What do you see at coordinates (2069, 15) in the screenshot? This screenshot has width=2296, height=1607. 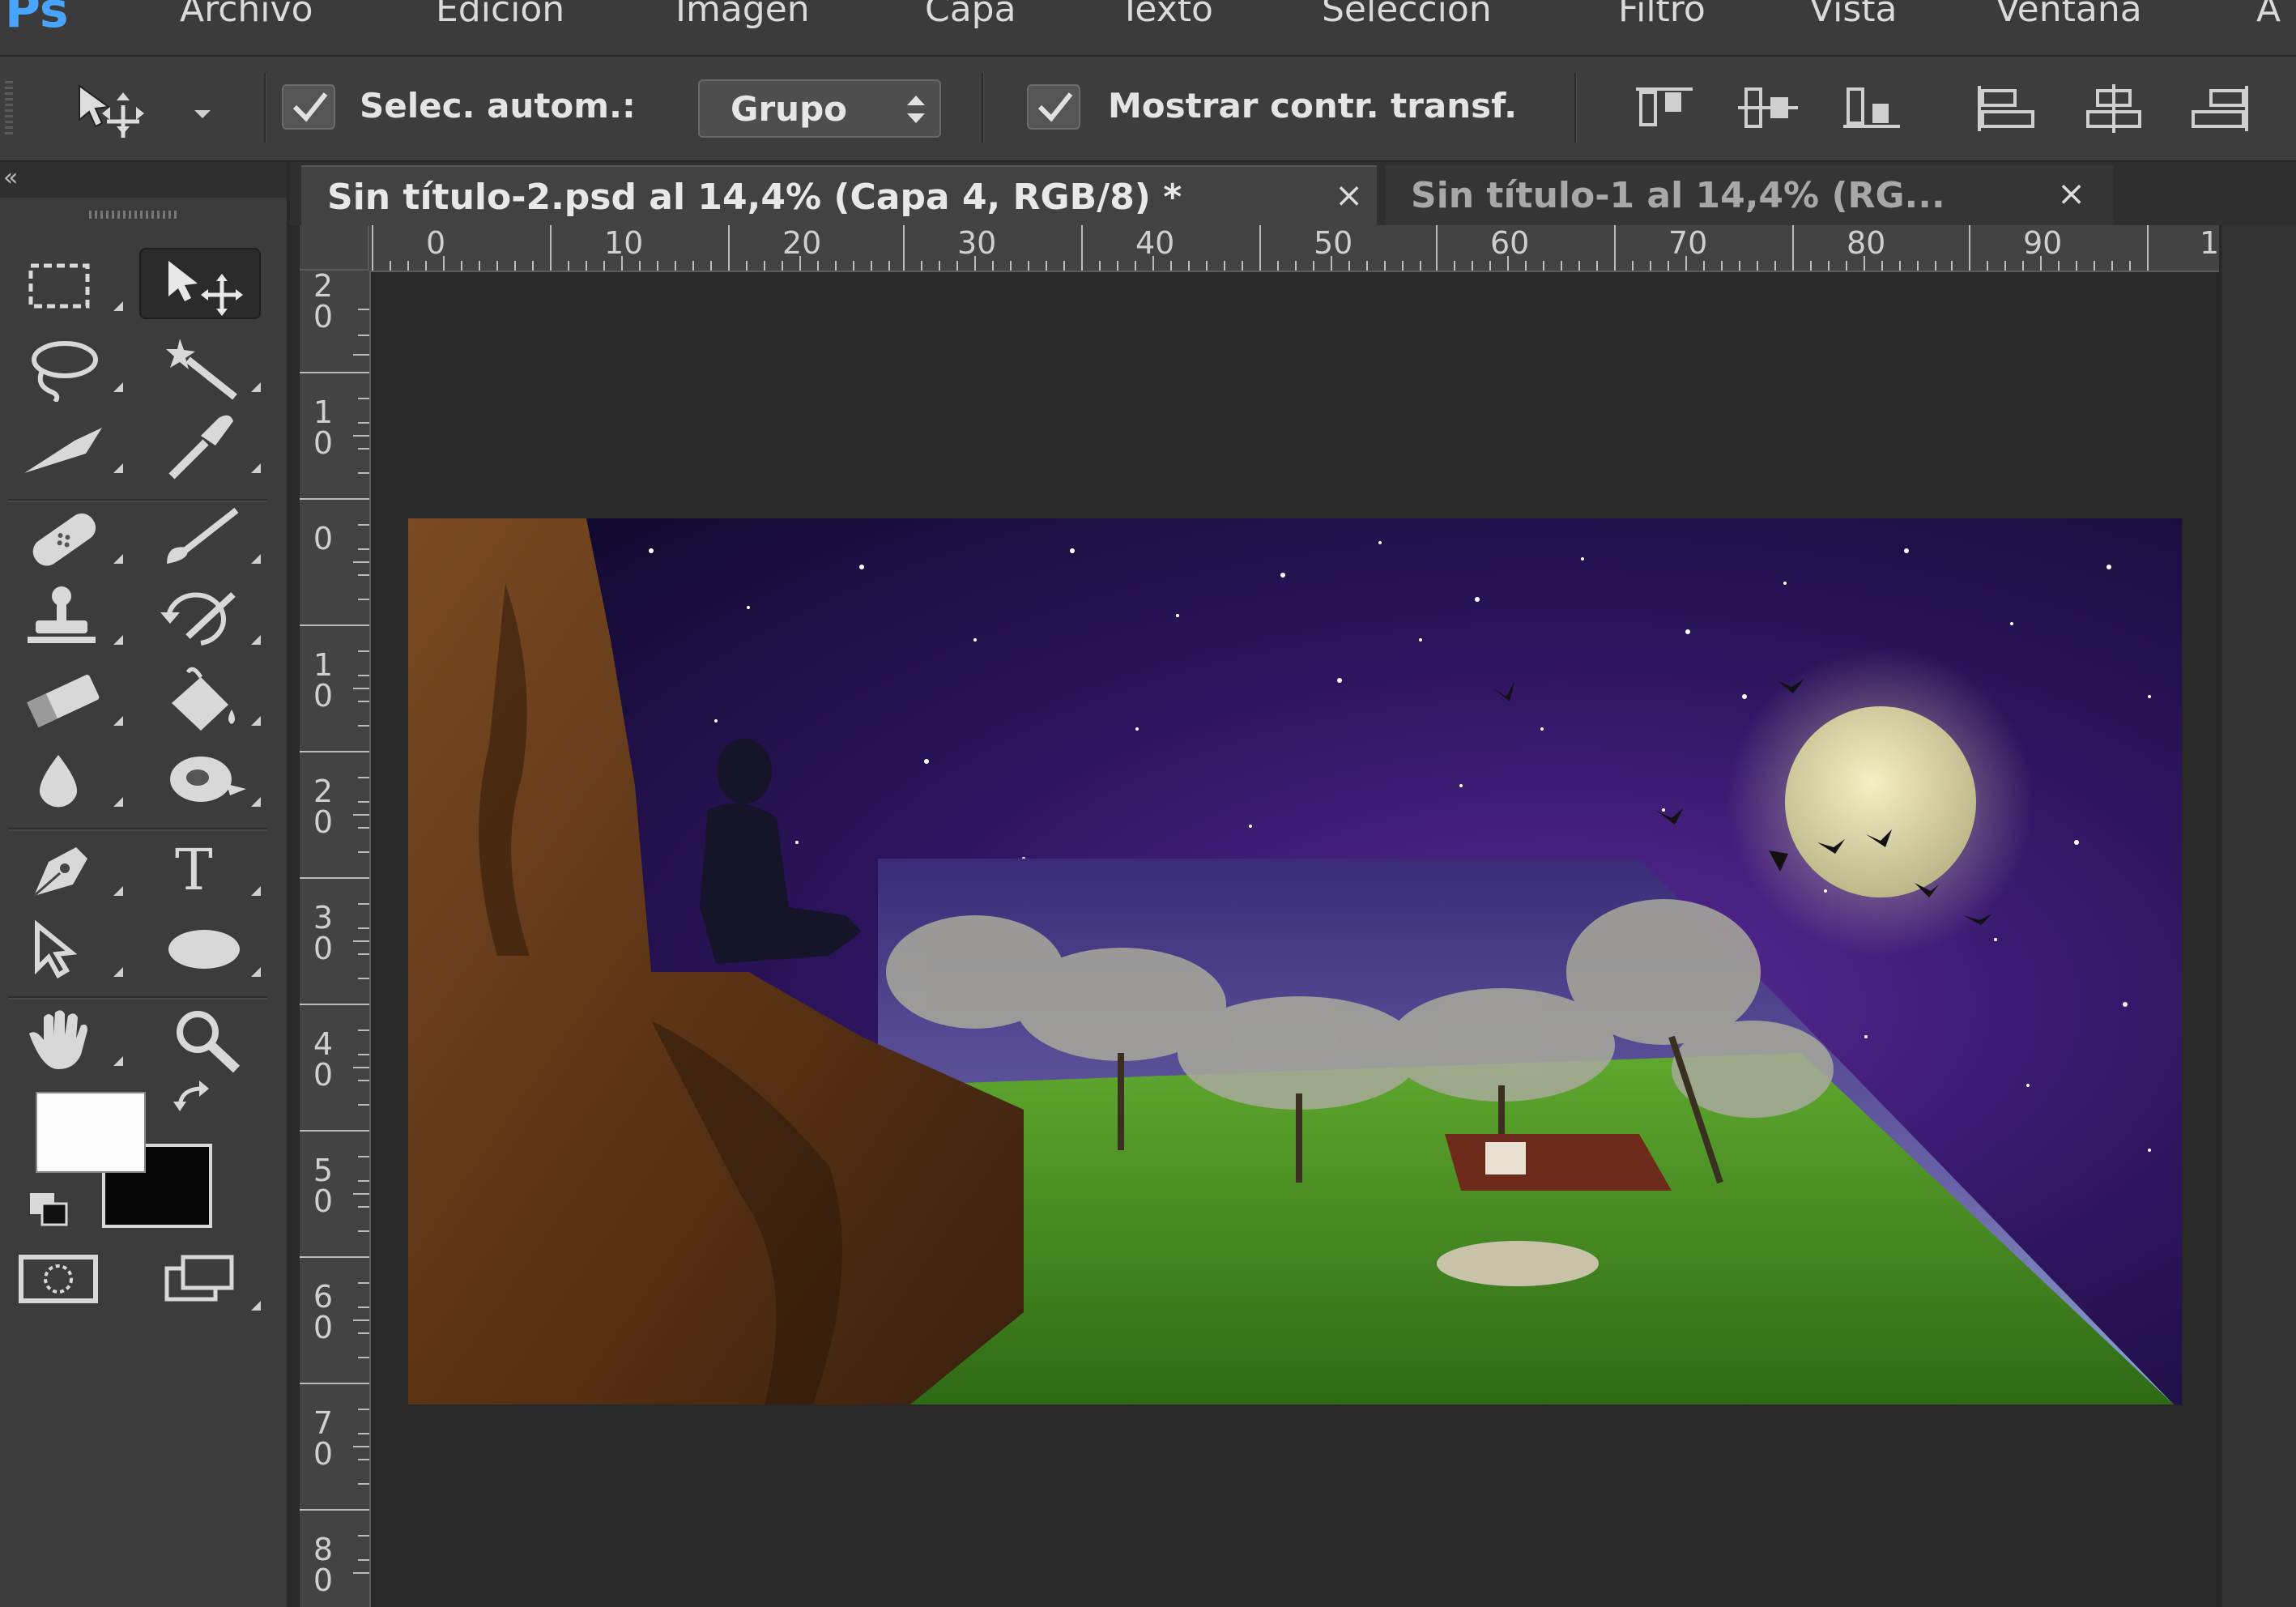 I see `menu-ventana: Ventana` at bounding box center [2069, 15].